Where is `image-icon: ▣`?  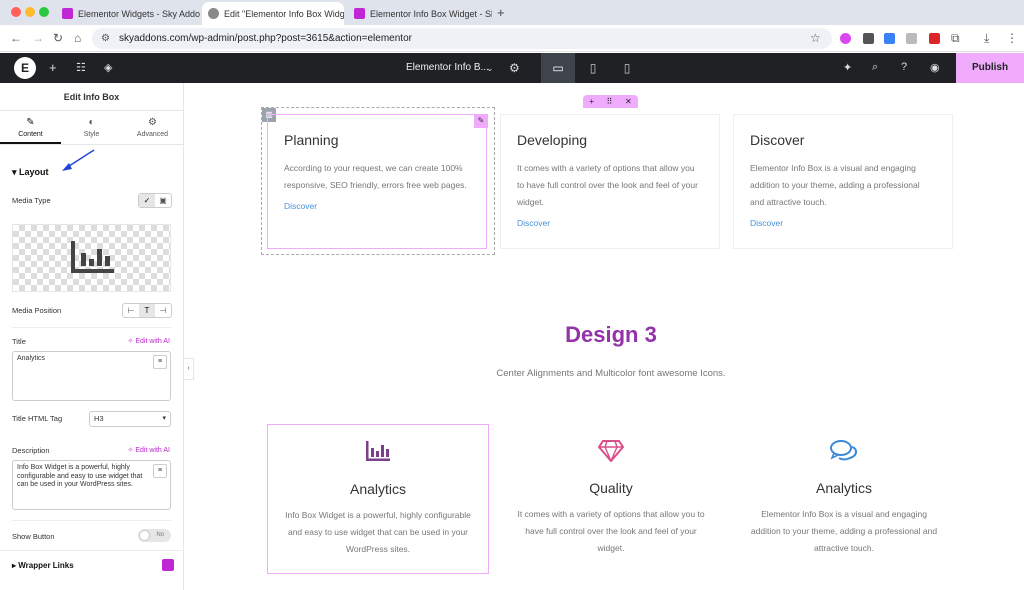 image-icon: ▣ is located at coordinates (163, 200).